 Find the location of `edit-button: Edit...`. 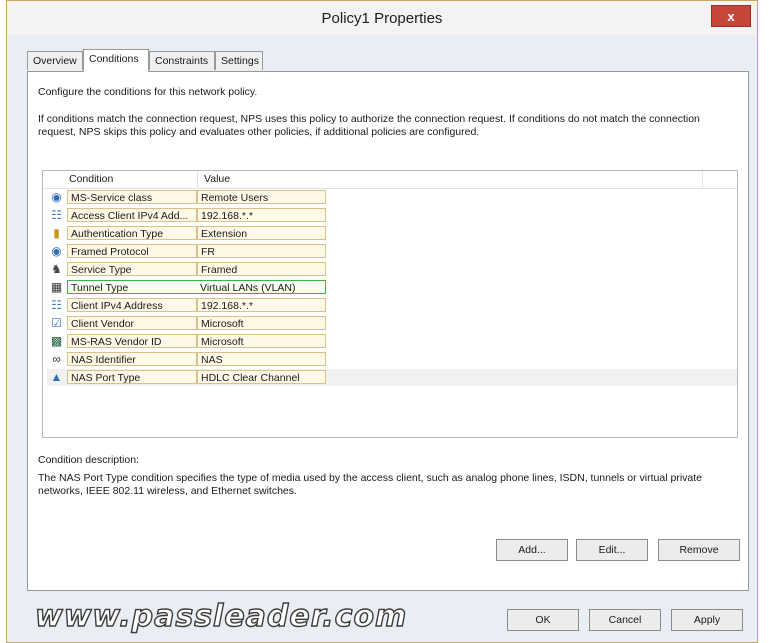

edit-button: Edit... is located at coordinates (612, 550).